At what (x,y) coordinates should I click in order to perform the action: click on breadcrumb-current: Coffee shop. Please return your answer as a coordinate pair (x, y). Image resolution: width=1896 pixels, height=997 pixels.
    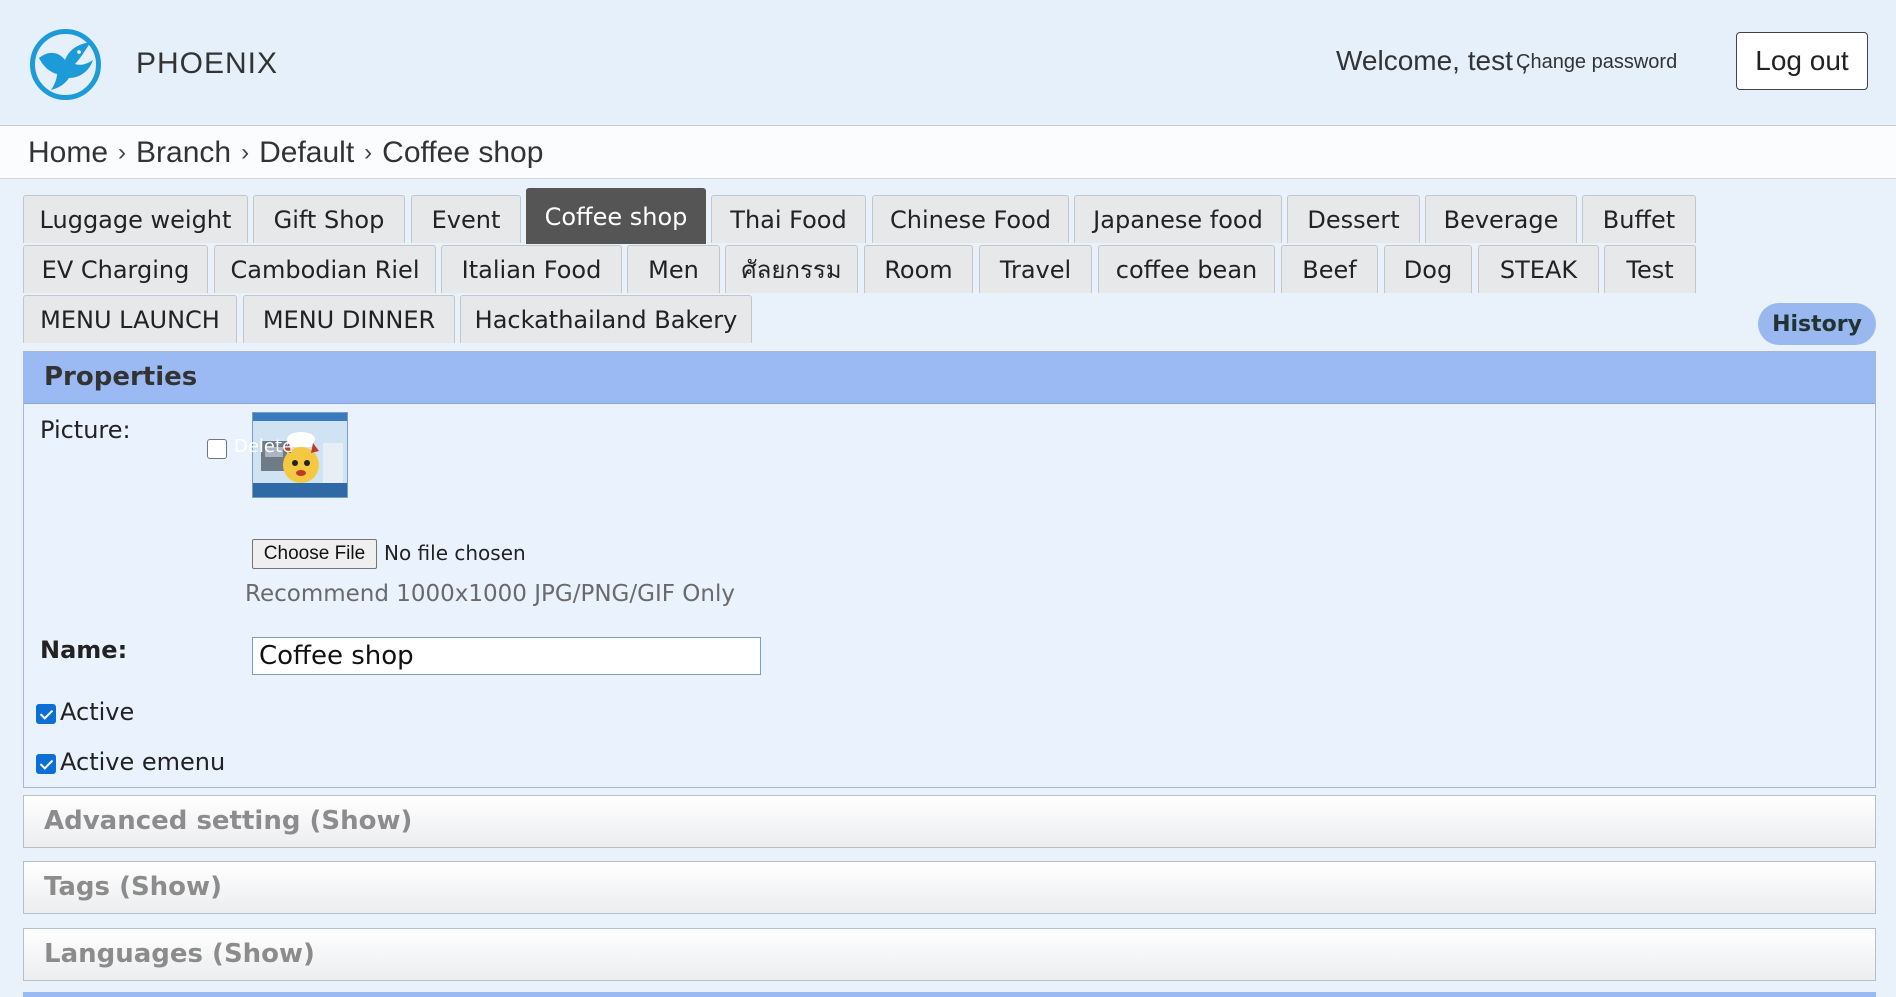
    Looking at the image, I should click on (463, 152).